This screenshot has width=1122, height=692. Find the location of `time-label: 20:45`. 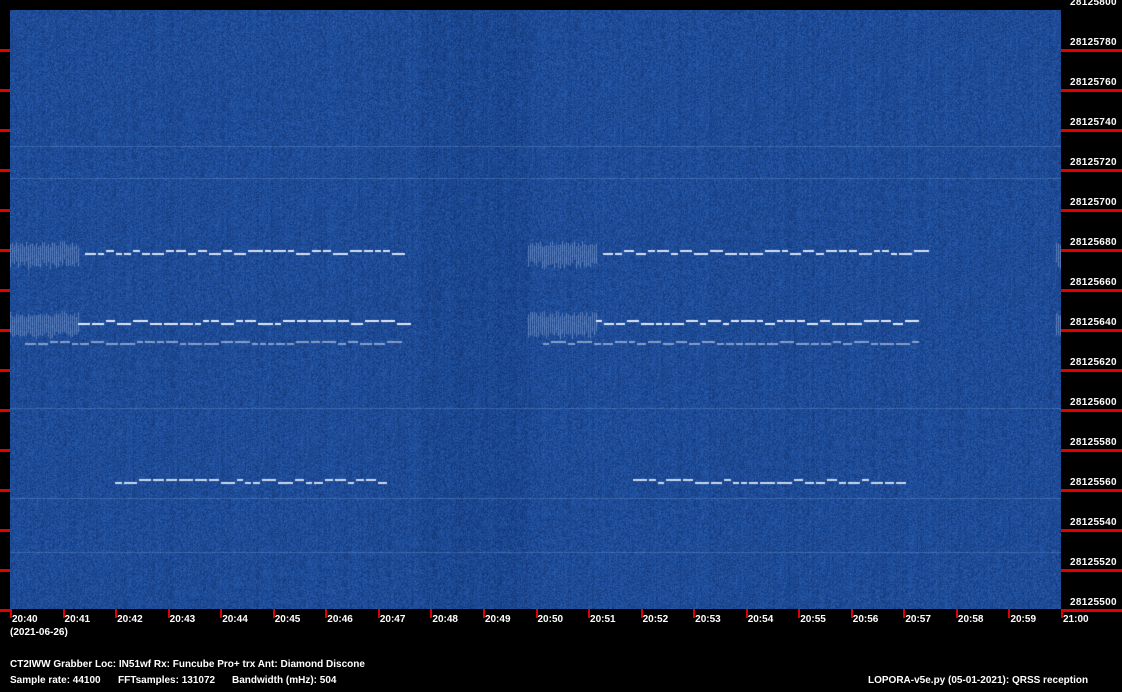

time-label: 20:45 is located at coordinates (287, 619).